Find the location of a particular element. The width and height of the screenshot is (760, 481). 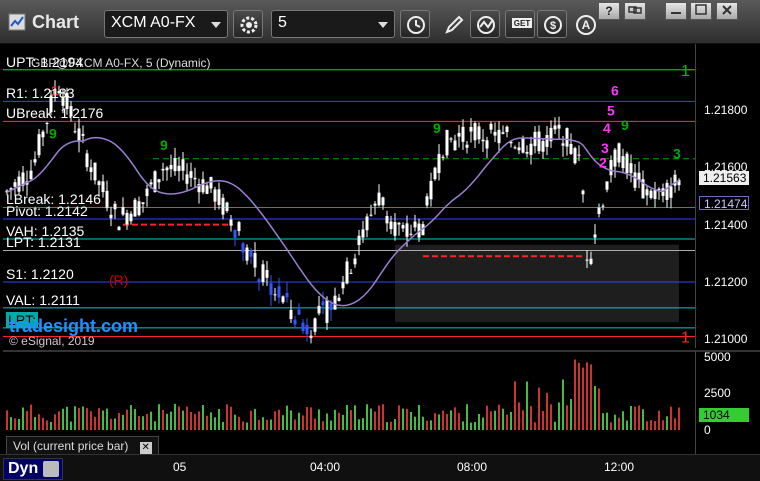

close-button is located at coordinates (727, 11).